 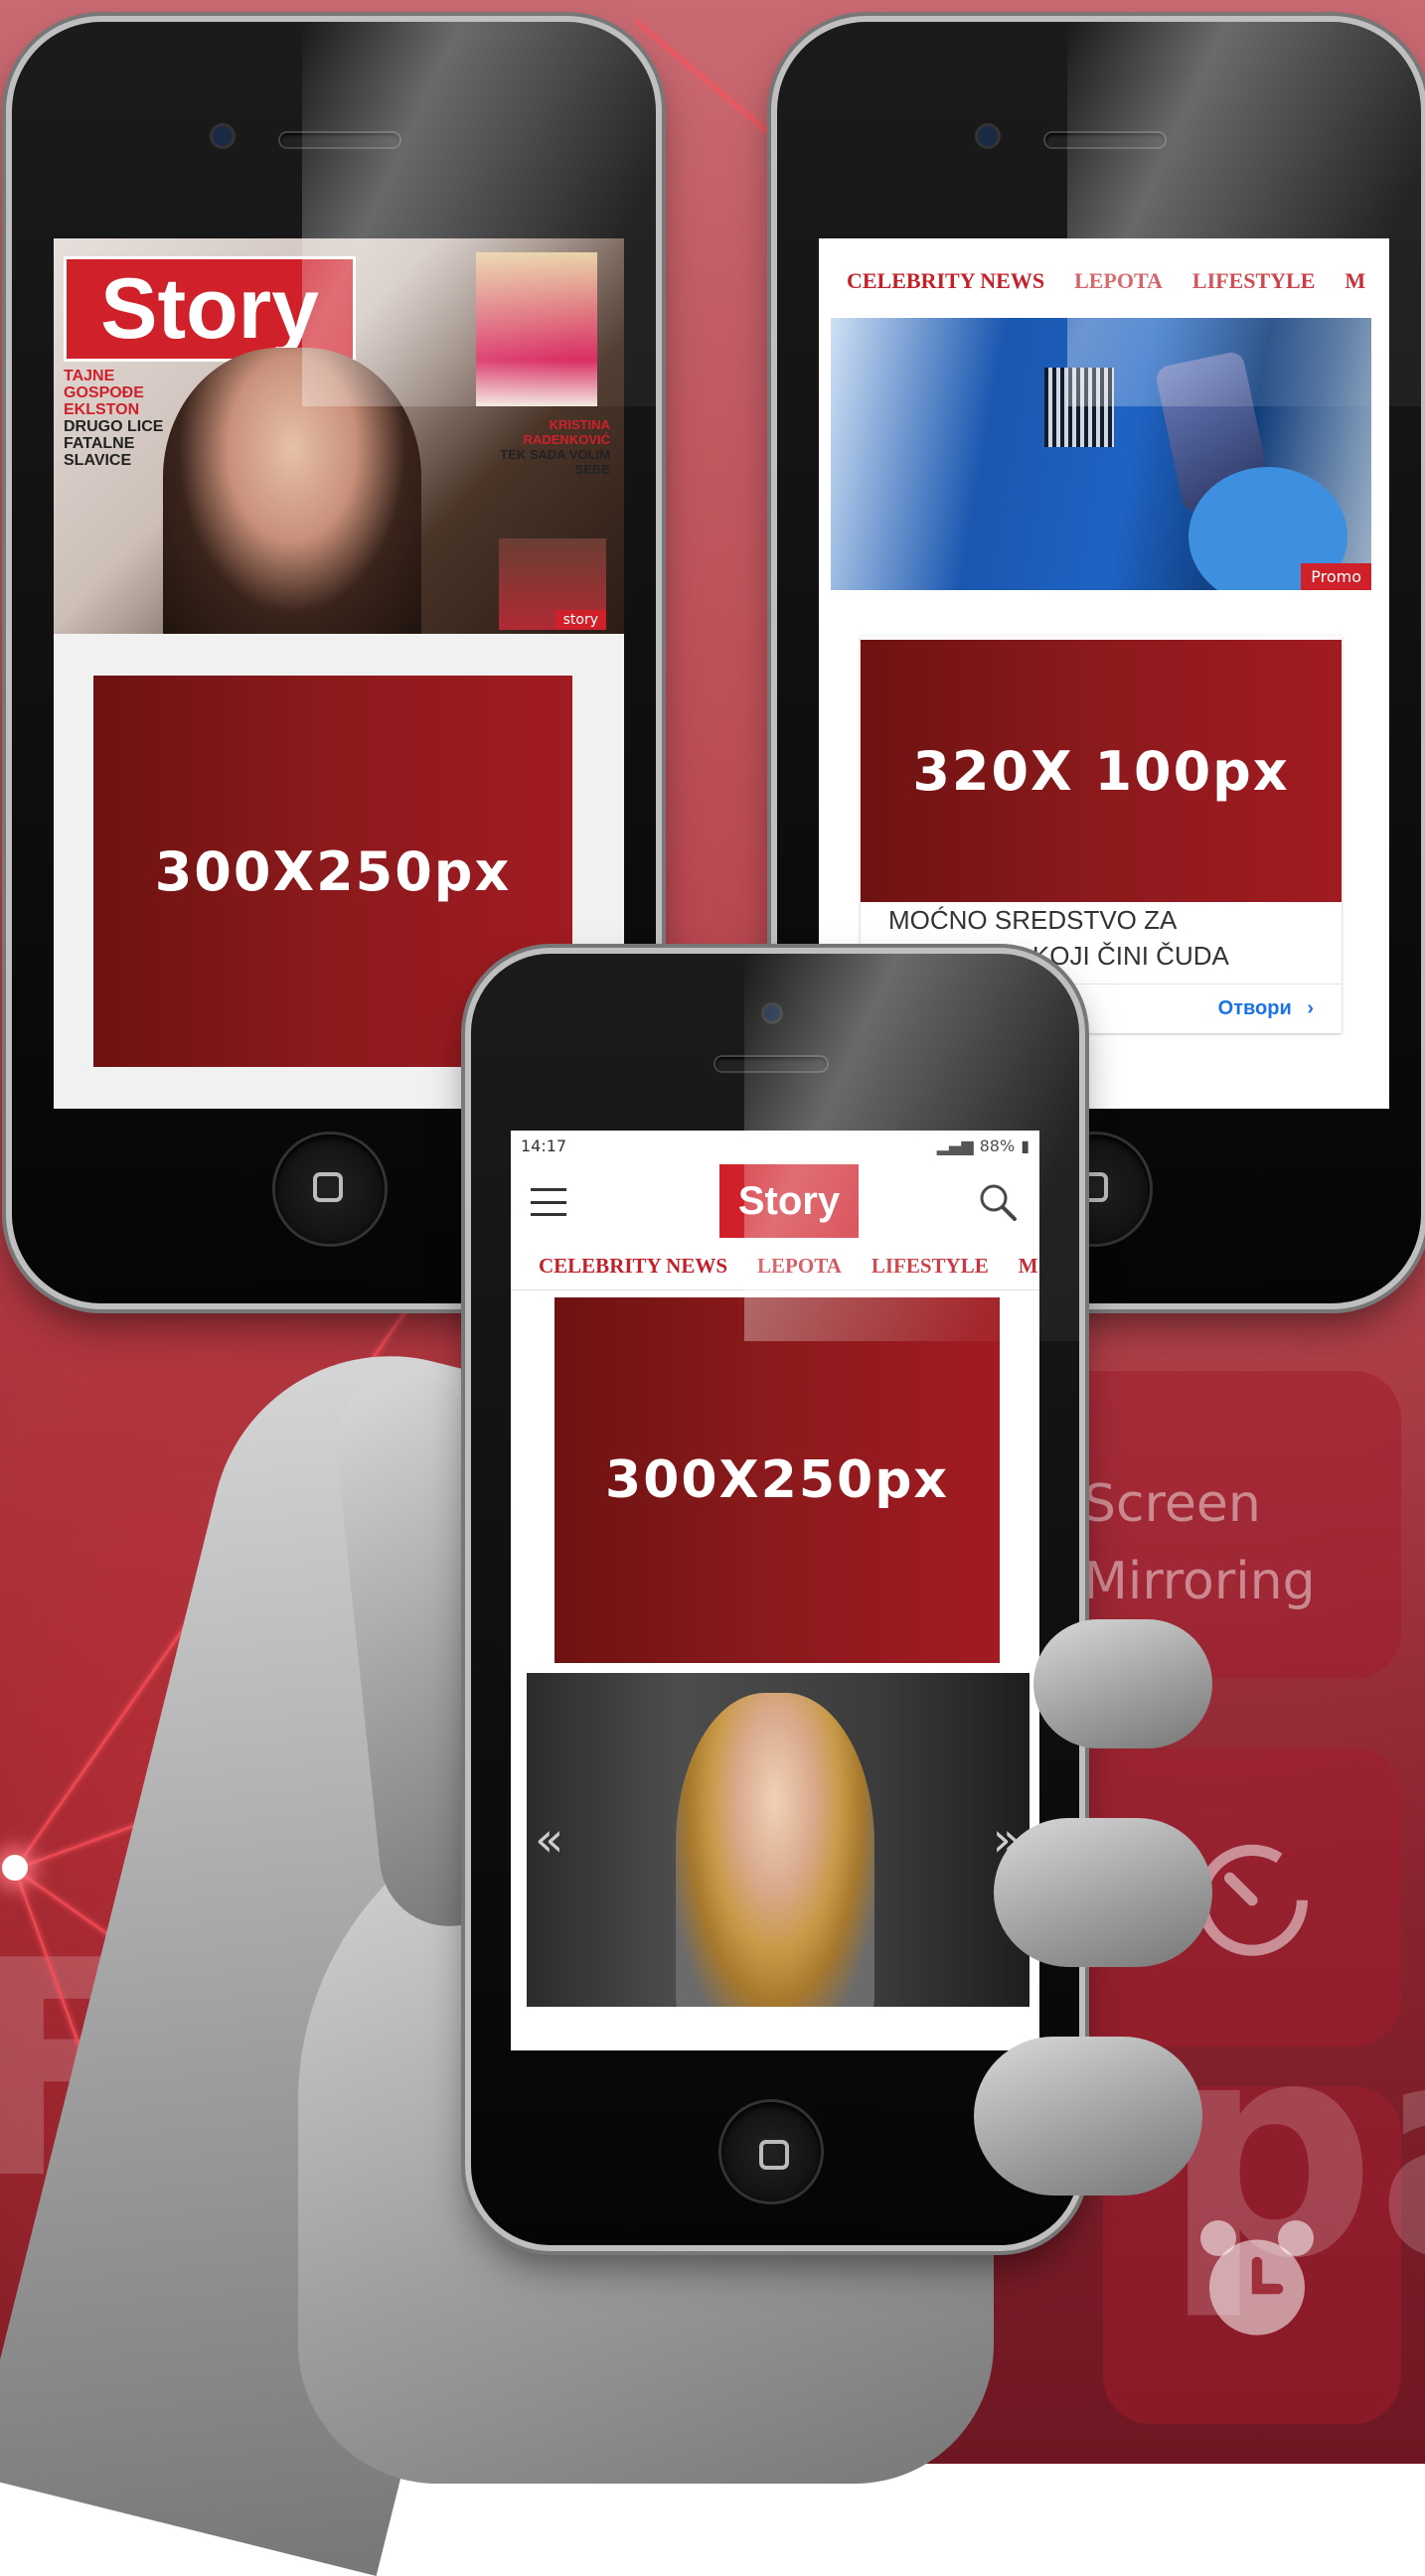 What do you see at coordinates (777, 1480) in the screenshot?
I see `ad-placeholder-300x250: 300X250px` at bounding box center [777, 1480].